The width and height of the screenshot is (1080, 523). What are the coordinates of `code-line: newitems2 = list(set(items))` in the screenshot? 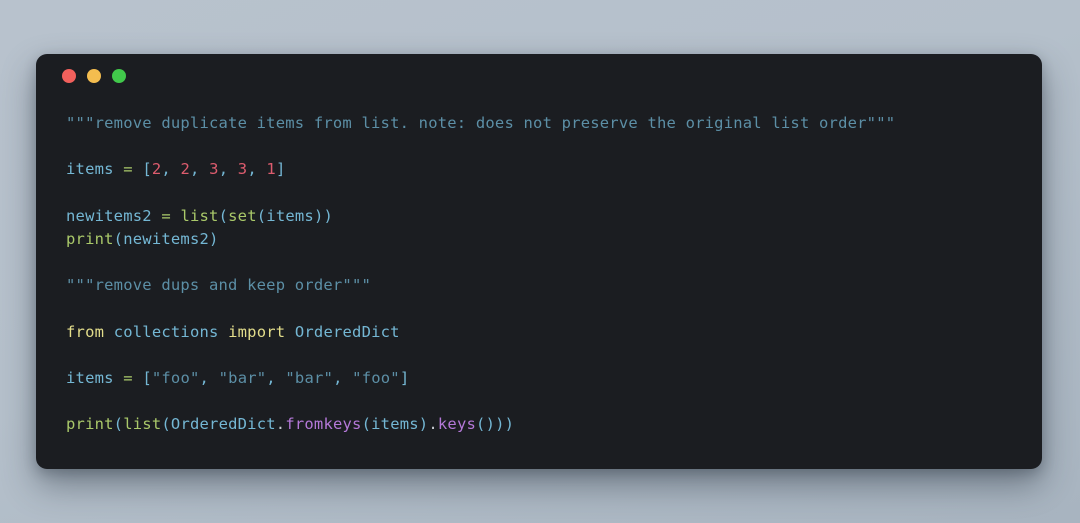 It's located at (554, 216).